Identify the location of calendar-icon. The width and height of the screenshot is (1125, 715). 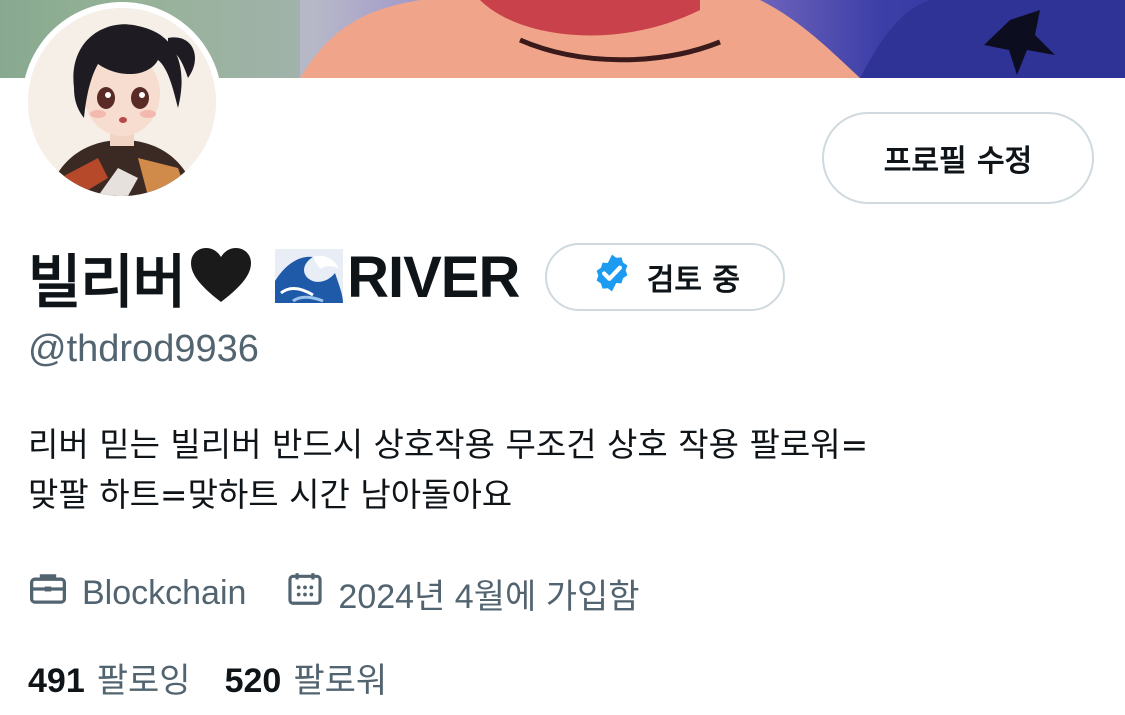
(305, 593).